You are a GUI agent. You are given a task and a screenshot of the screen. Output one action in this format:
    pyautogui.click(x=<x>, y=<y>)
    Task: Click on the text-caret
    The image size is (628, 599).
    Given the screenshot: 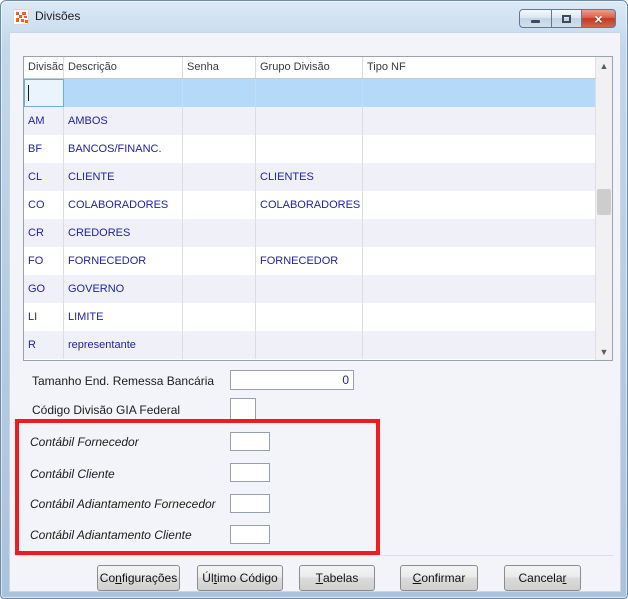 What is the action you would take?
    pyautogui.click(x=28, y=93)
    